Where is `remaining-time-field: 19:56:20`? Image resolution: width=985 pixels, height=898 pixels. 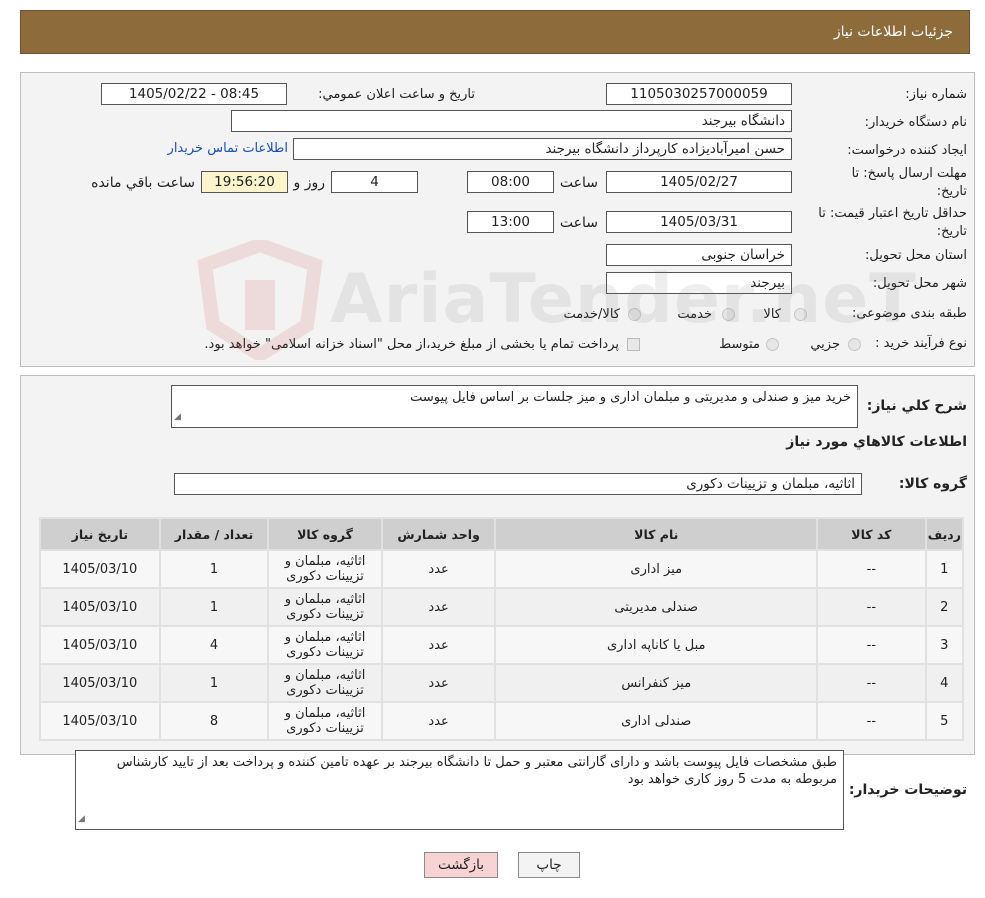 remaining-time-field: 19:56:20 is located at coordinates (244, 182).